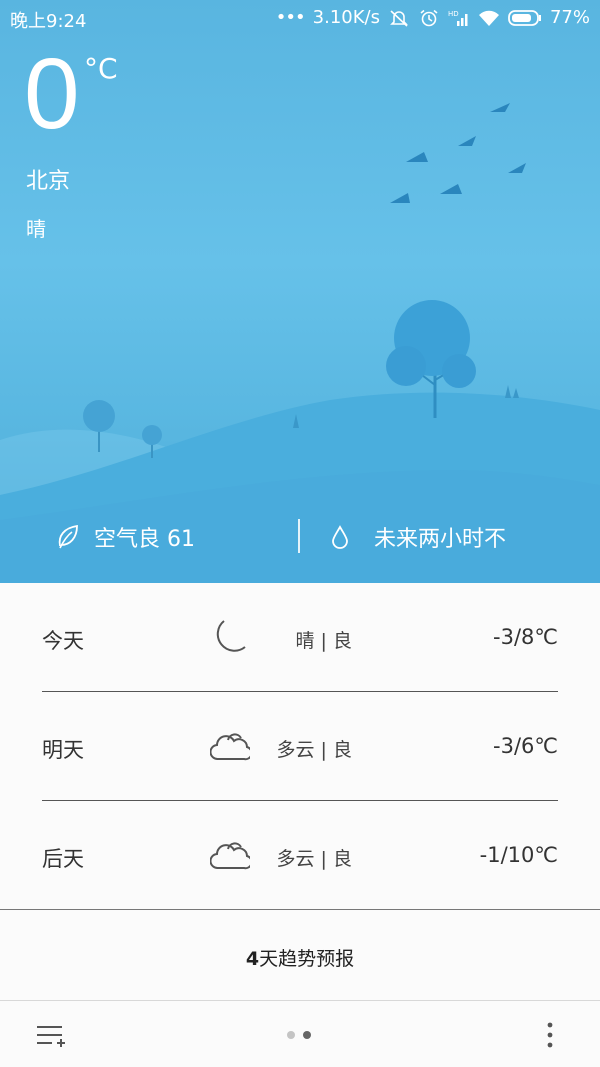 Image resolution: width=600 pixels, height=1067 pixels. Describe the element at coordinates (52, 94) in the screenshot. I see `current-temperature: 0` at that location.